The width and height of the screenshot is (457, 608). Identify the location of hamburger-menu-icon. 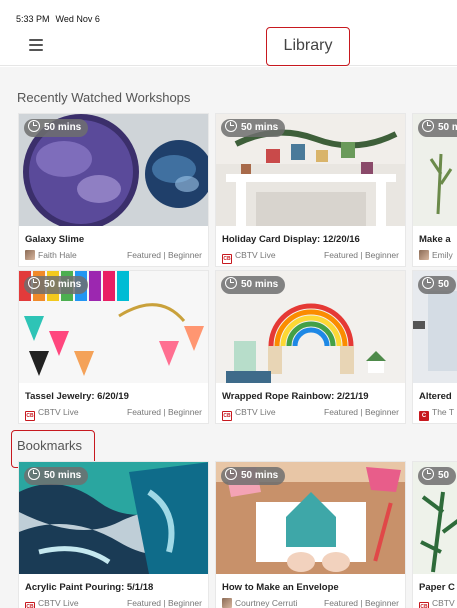
(36, 45).